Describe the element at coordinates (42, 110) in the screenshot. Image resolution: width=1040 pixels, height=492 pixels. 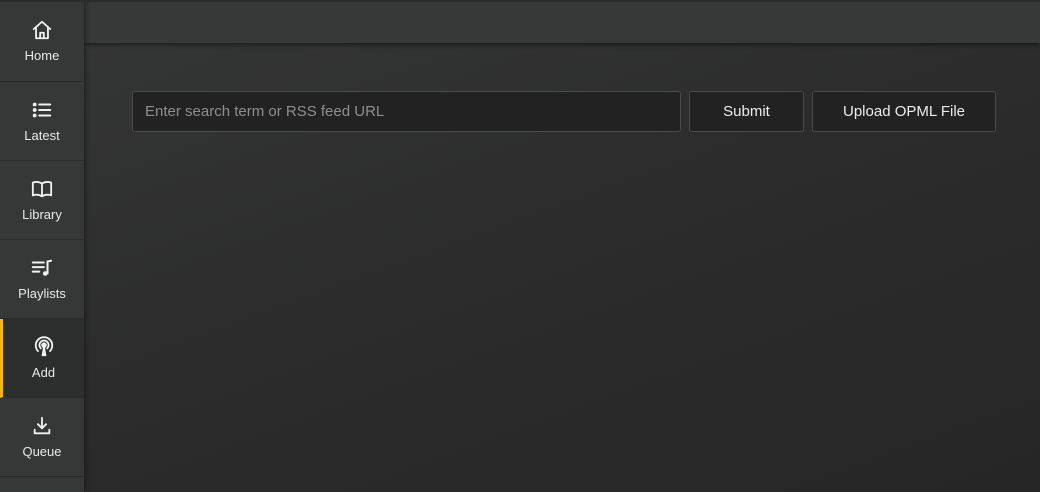
I see `list-icon` at that location.